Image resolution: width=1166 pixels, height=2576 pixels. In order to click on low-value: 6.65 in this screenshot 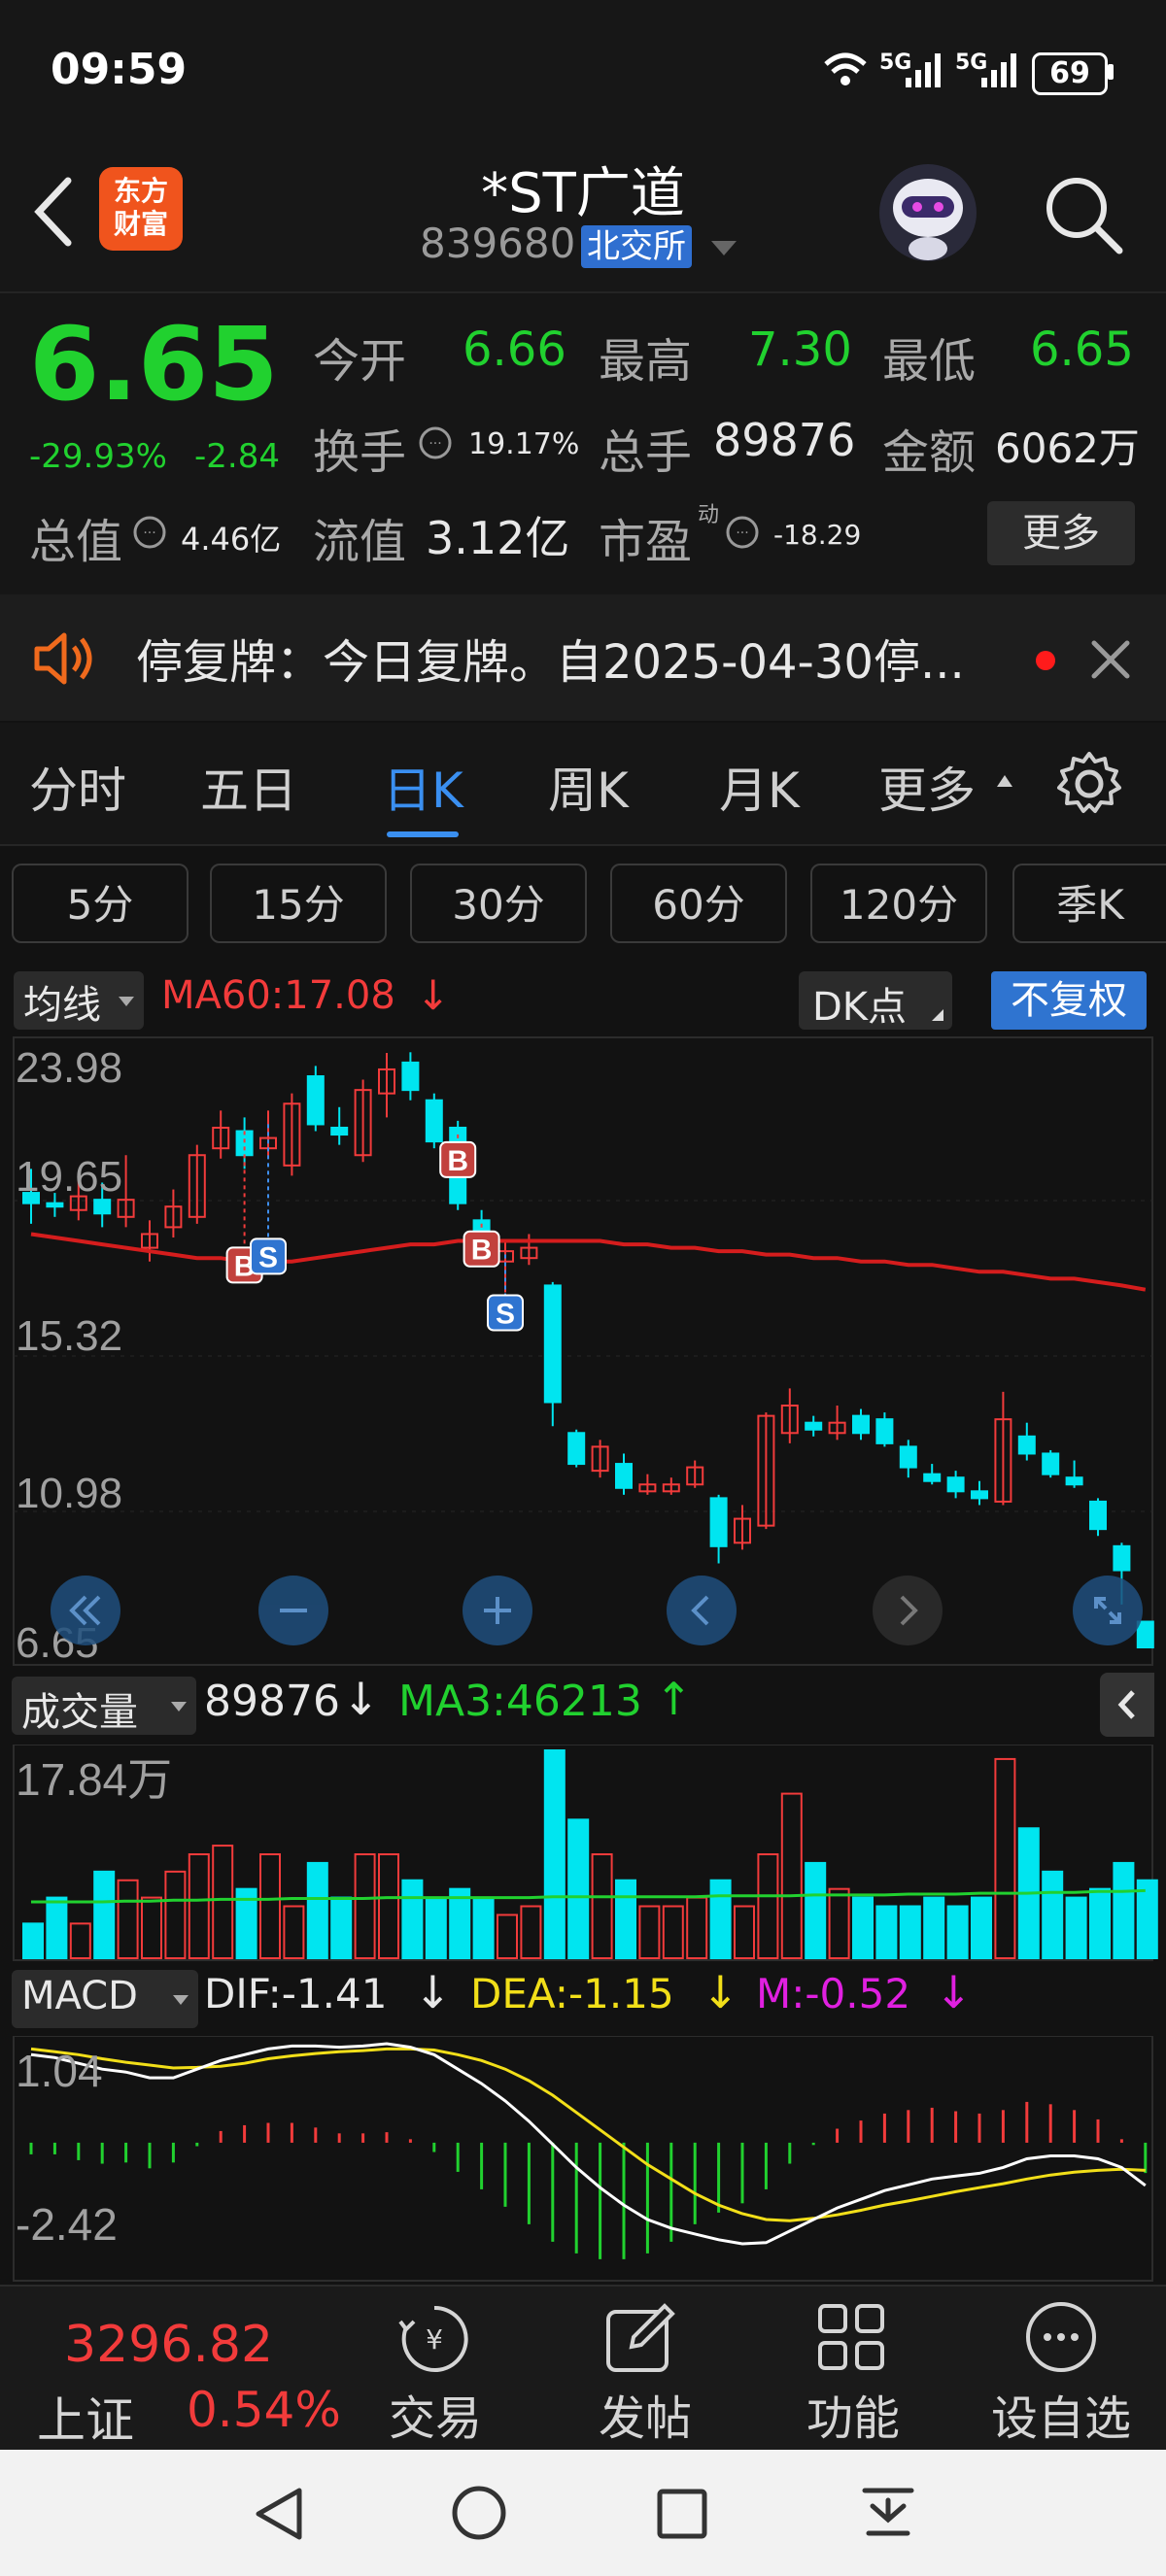, I will do `click(1082, 349)`.